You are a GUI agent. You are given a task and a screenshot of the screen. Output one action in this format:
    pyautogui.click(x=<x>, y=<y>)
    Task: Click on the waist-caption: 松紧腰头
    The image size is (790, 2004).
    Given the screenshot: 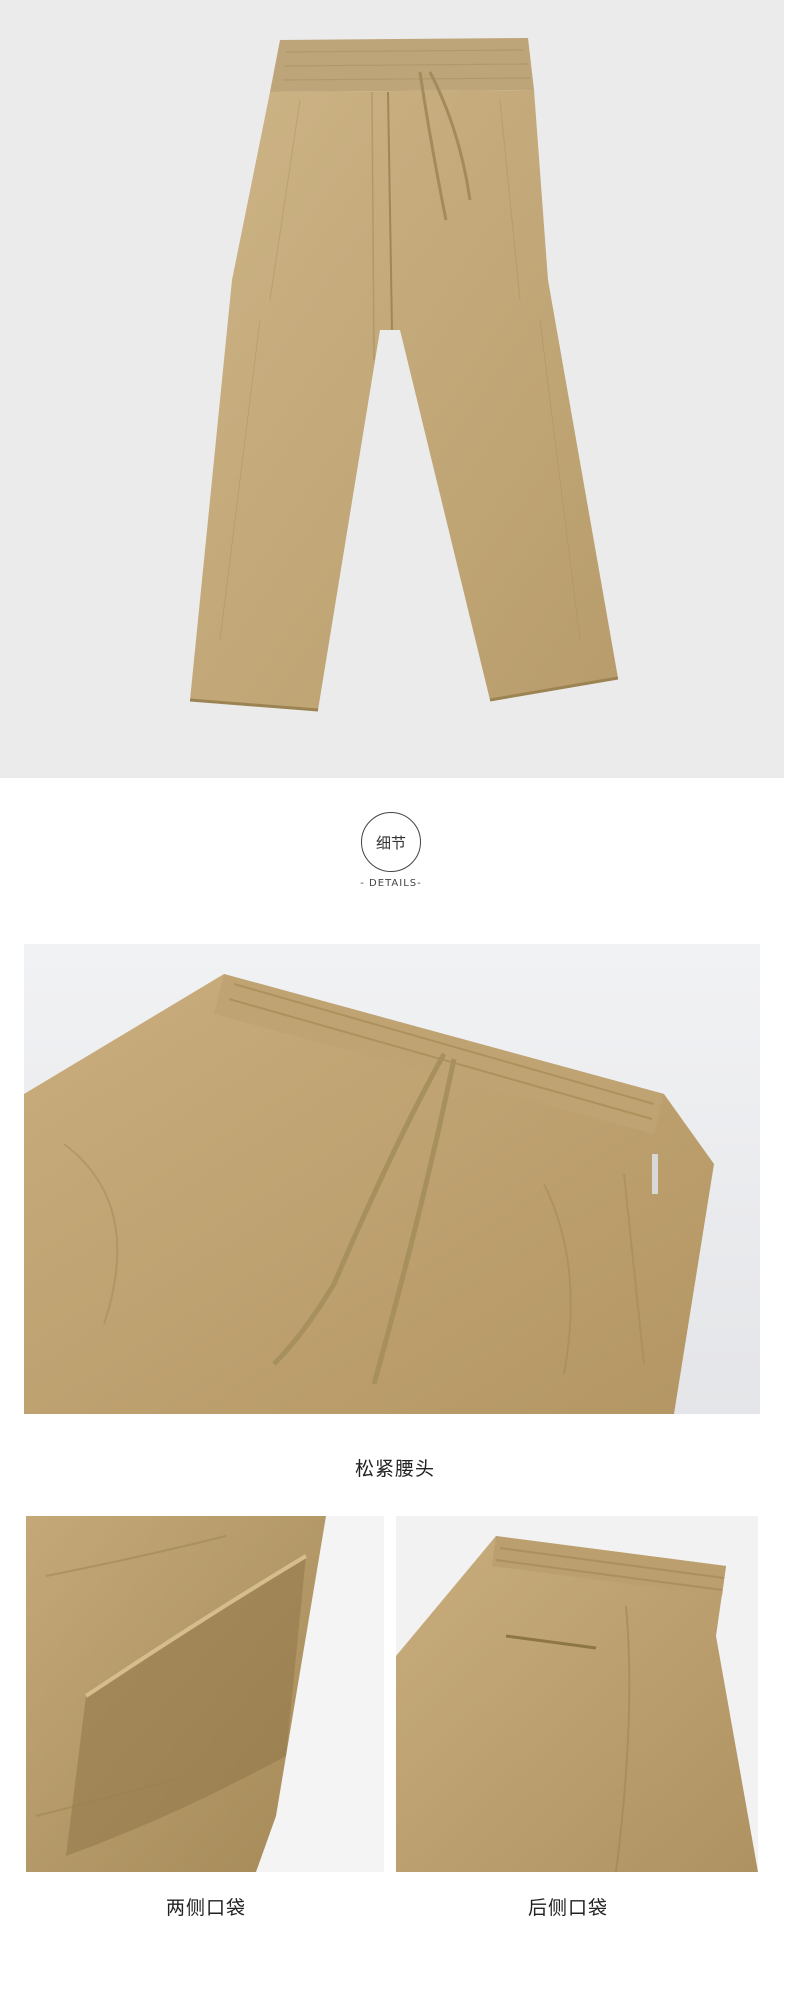 What is the action you would take?
    pyautogui.click(x=394, y=1469)
    